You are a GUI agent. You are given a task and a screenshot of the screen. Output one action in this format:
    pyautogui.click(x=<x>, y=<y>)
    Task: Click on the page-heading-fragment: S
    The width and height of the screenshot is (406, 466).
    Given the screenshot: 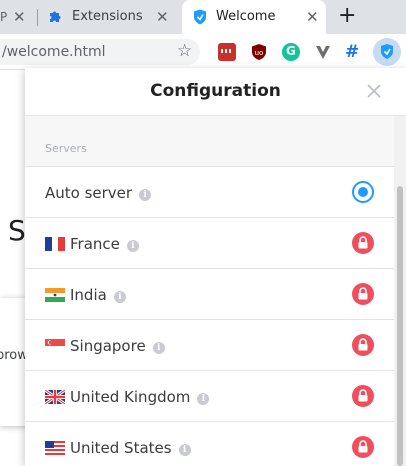 What is the action you would take?
    pyautogui.click(x=17, y=230)
    